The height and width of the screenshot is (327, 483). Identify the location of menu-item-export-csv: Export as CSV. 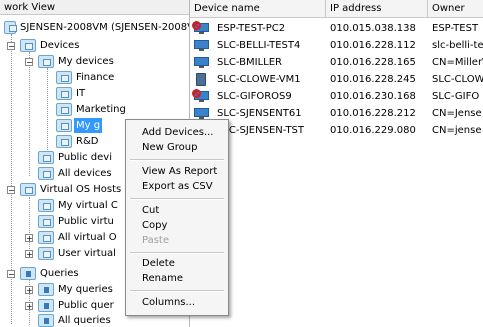
(177, 187).